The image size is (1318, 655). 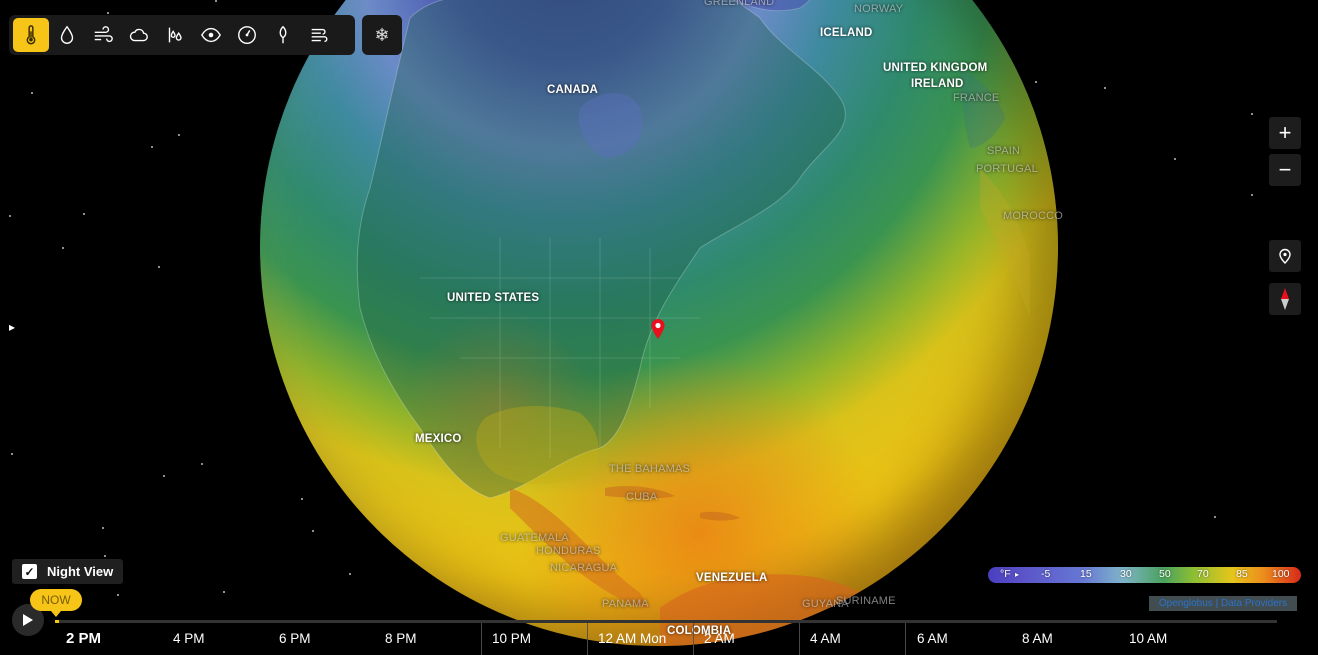 I want to click on zoom-out-button: −, so click(x=1285, y=170).